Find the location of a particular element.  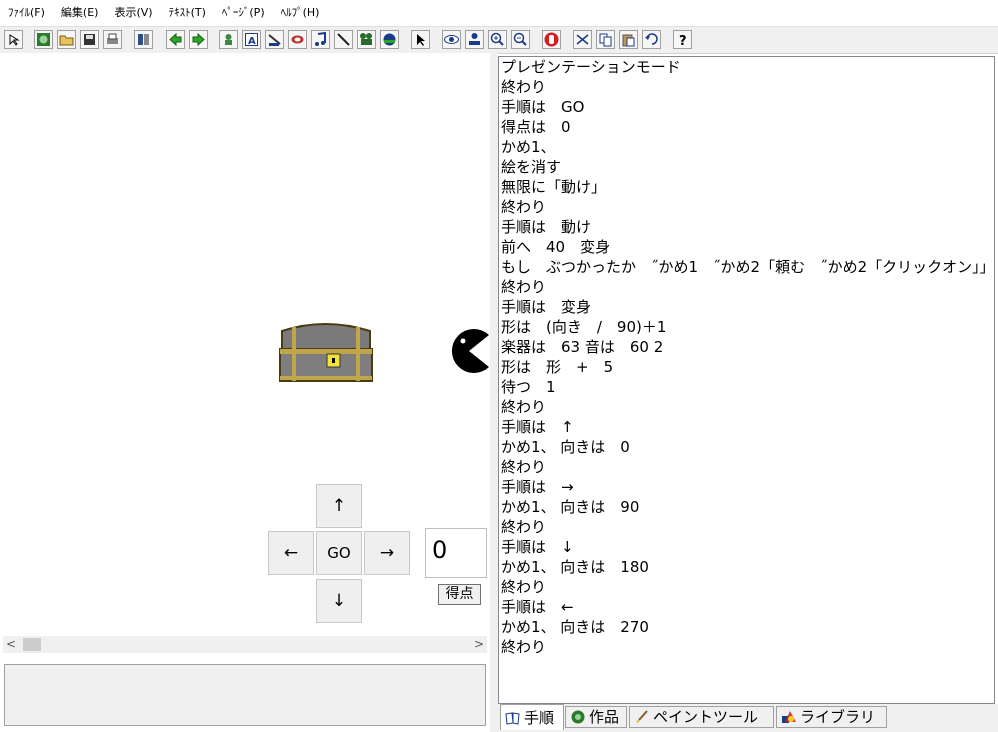

pen-icon is located at coordinates (343, 39).